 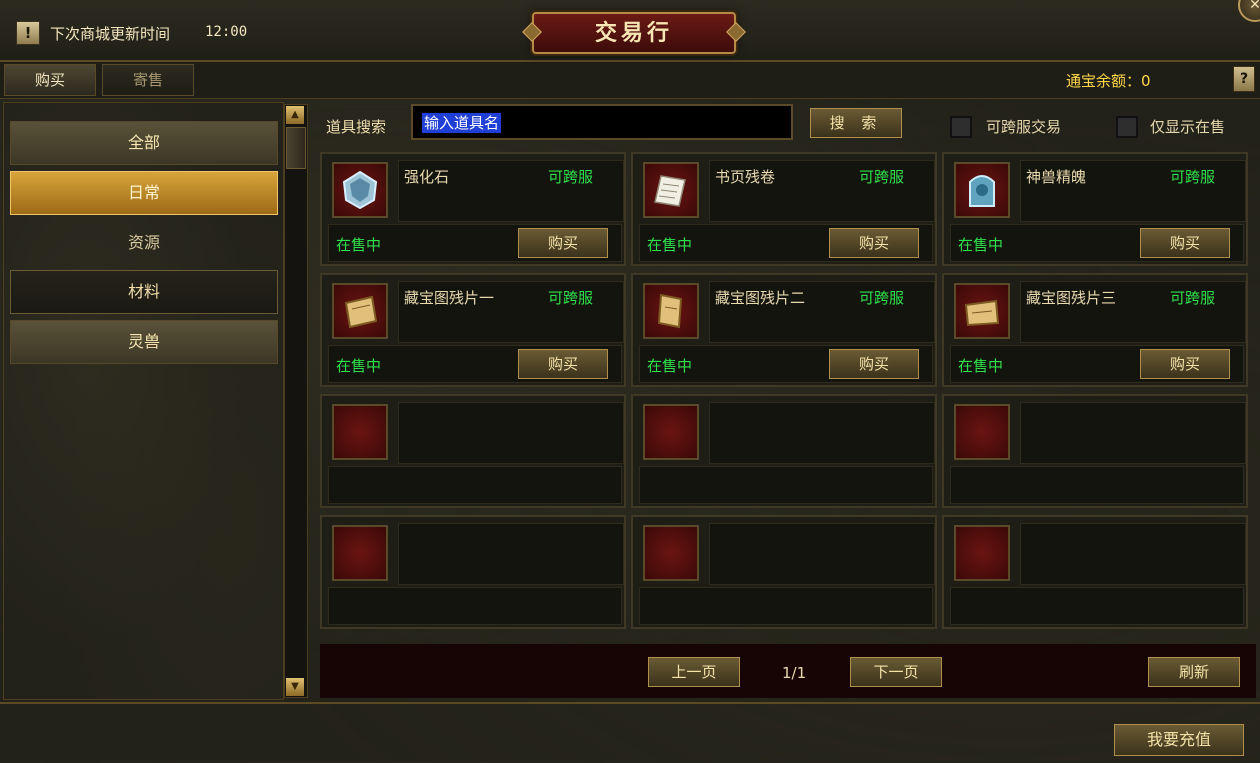 I want to click on paper-scroll-icon, so click(x=670, y=191).